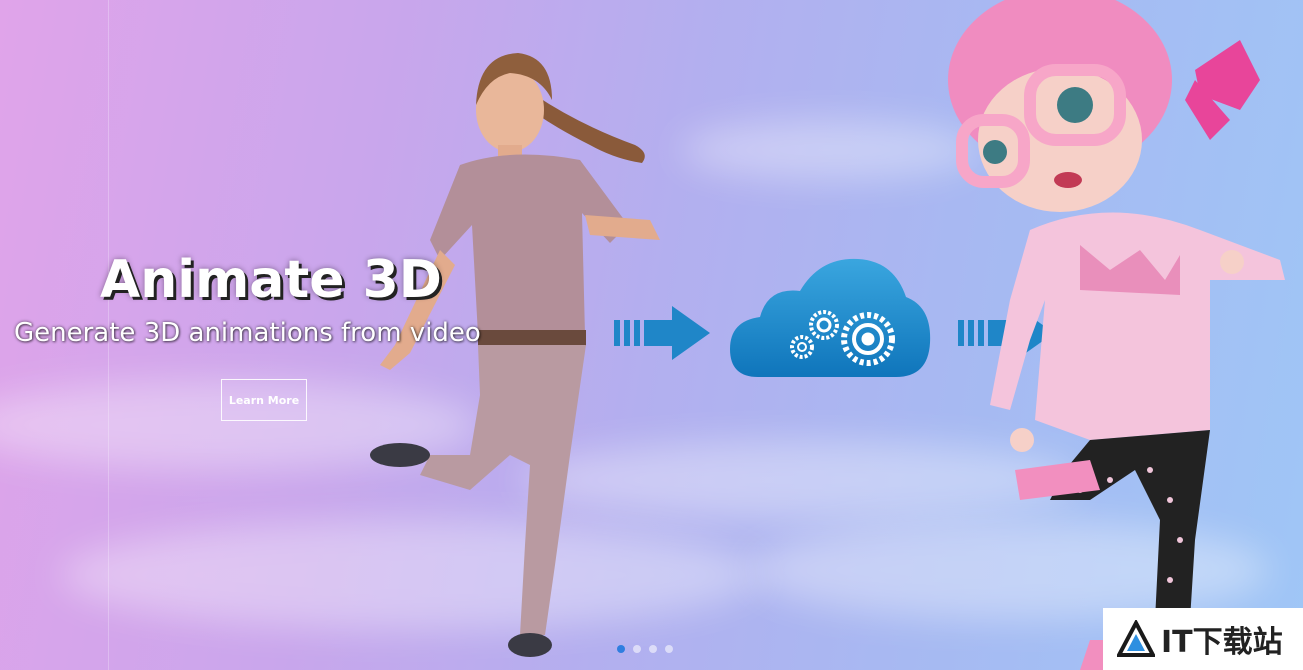  Describe the element at coordinates (264, 400) in the screenshot. I see `learn-more-button: Learn More` at that location.